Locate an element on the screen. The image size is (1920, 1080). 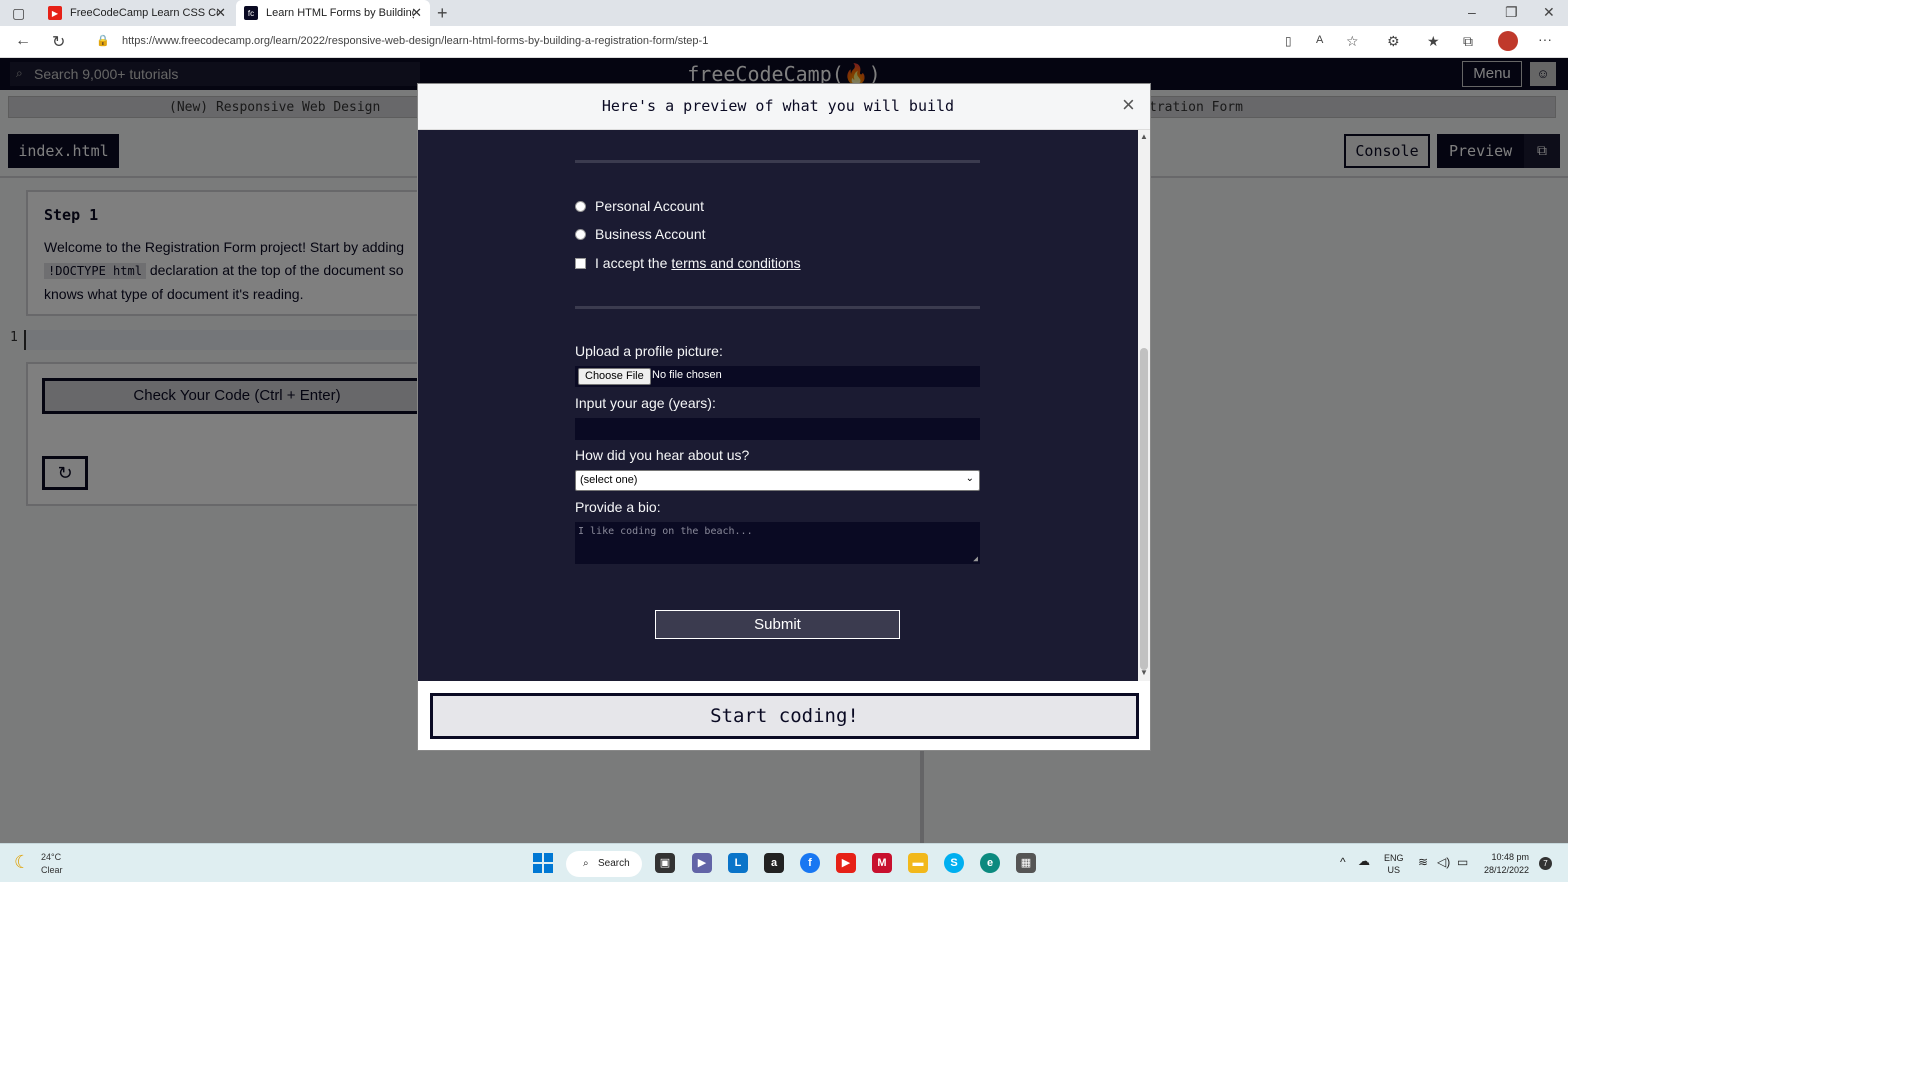
skype-icon: S is located at coordinates (954, 863).